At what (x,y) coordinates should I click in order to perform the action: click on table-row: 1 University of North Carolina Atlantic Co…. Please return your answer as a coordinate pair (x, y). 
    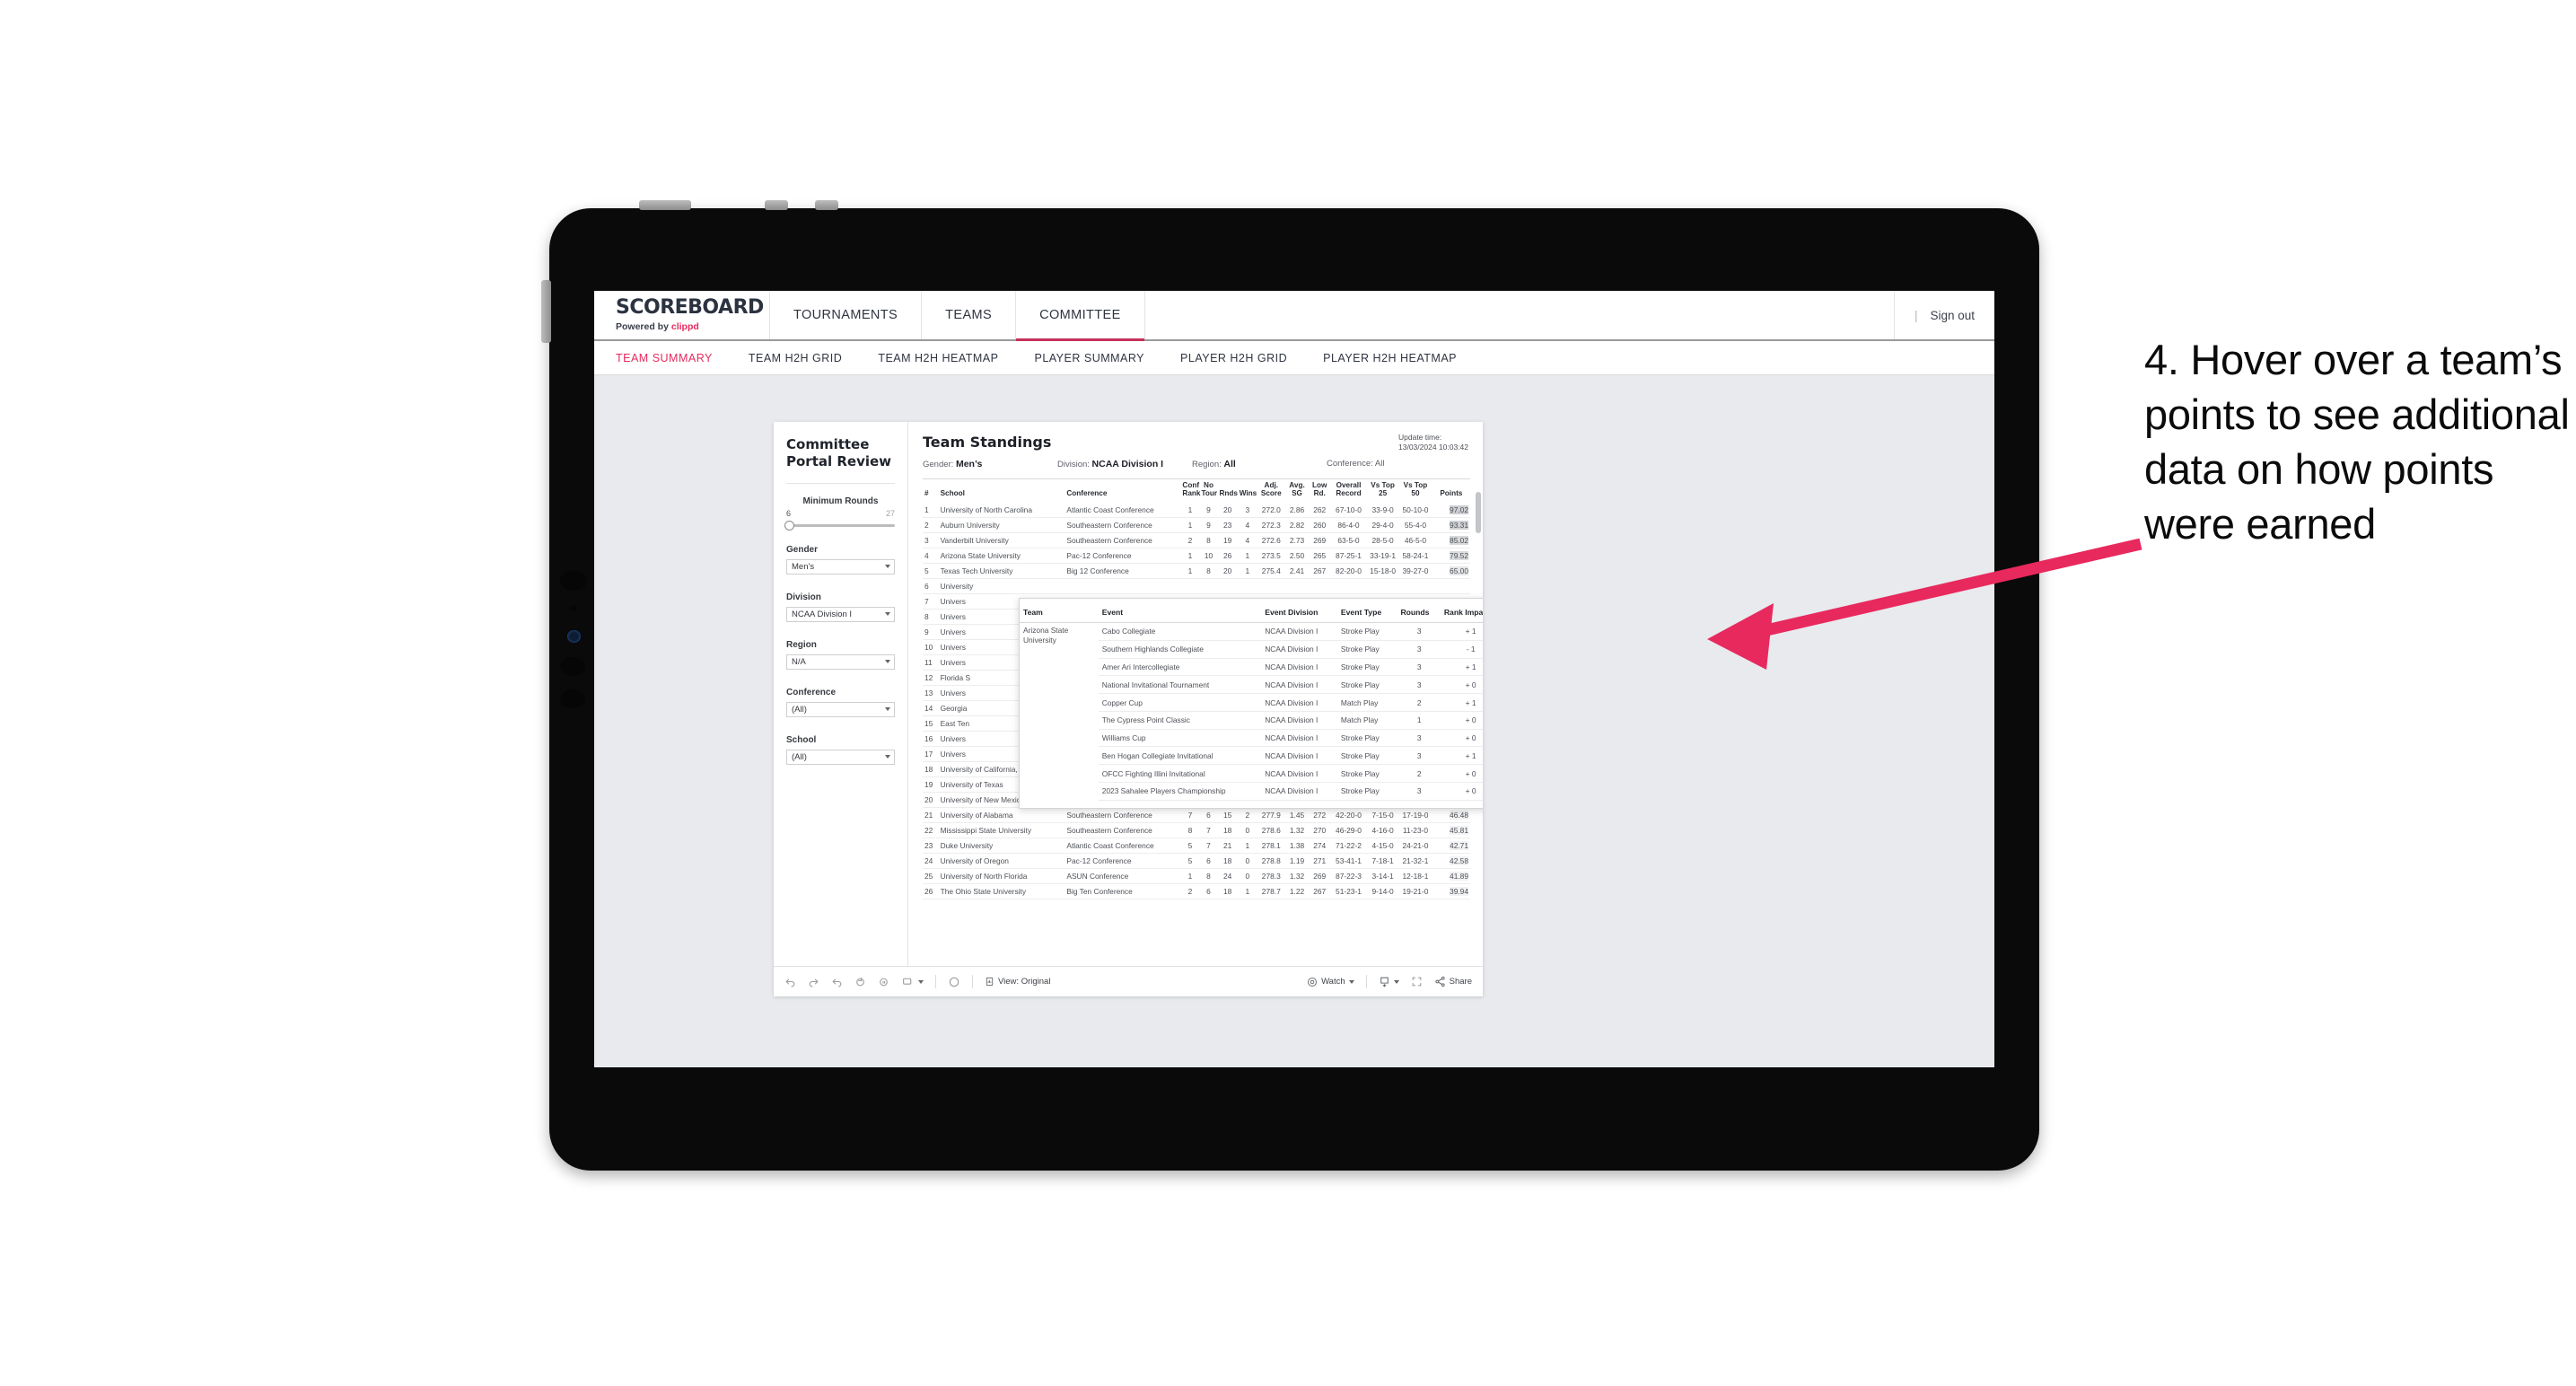
    Looking at the image, I should click on (1196, 511).